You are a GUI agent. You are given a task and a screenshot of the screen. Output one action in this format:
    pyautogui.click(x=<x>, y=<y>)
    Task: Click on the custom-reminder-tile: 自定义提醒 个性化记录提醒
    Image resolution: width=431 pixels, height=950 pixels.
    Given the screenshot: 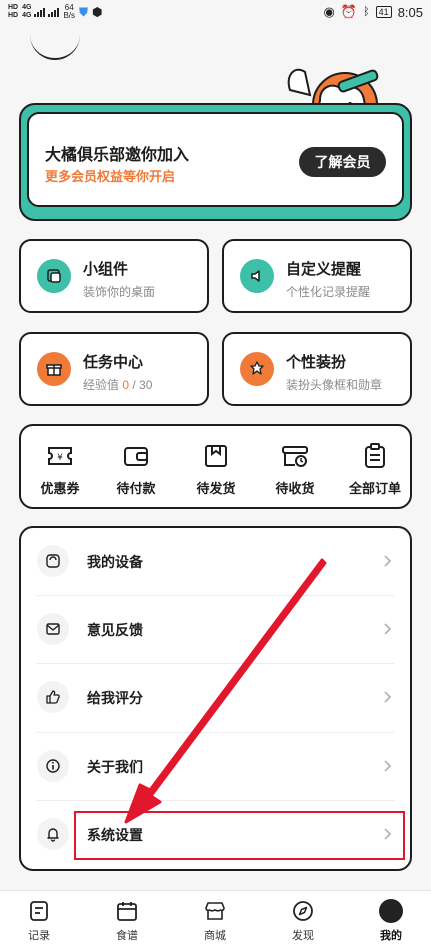 What is the action you would take?
    pyautogui.click(x=317, y=276)
    